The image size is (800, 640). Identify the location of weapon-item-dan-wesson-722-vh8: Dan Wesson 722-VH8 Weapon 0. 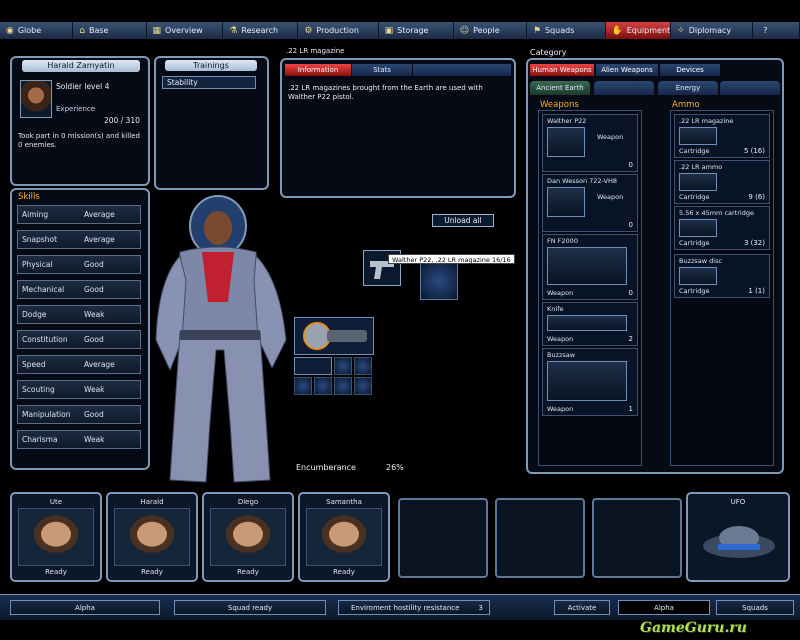
(590, 203).